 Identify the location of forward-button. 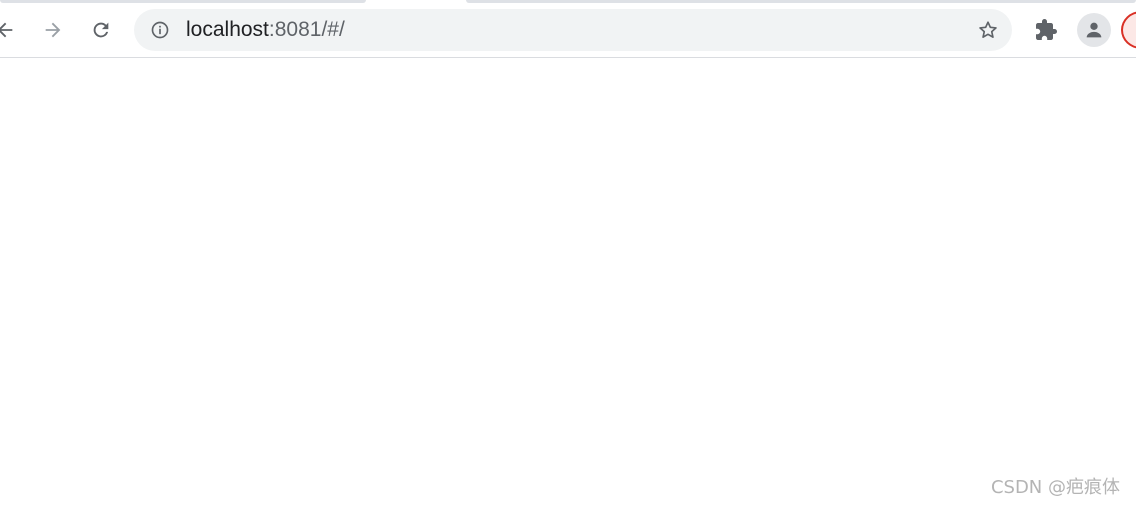
(53, 30).